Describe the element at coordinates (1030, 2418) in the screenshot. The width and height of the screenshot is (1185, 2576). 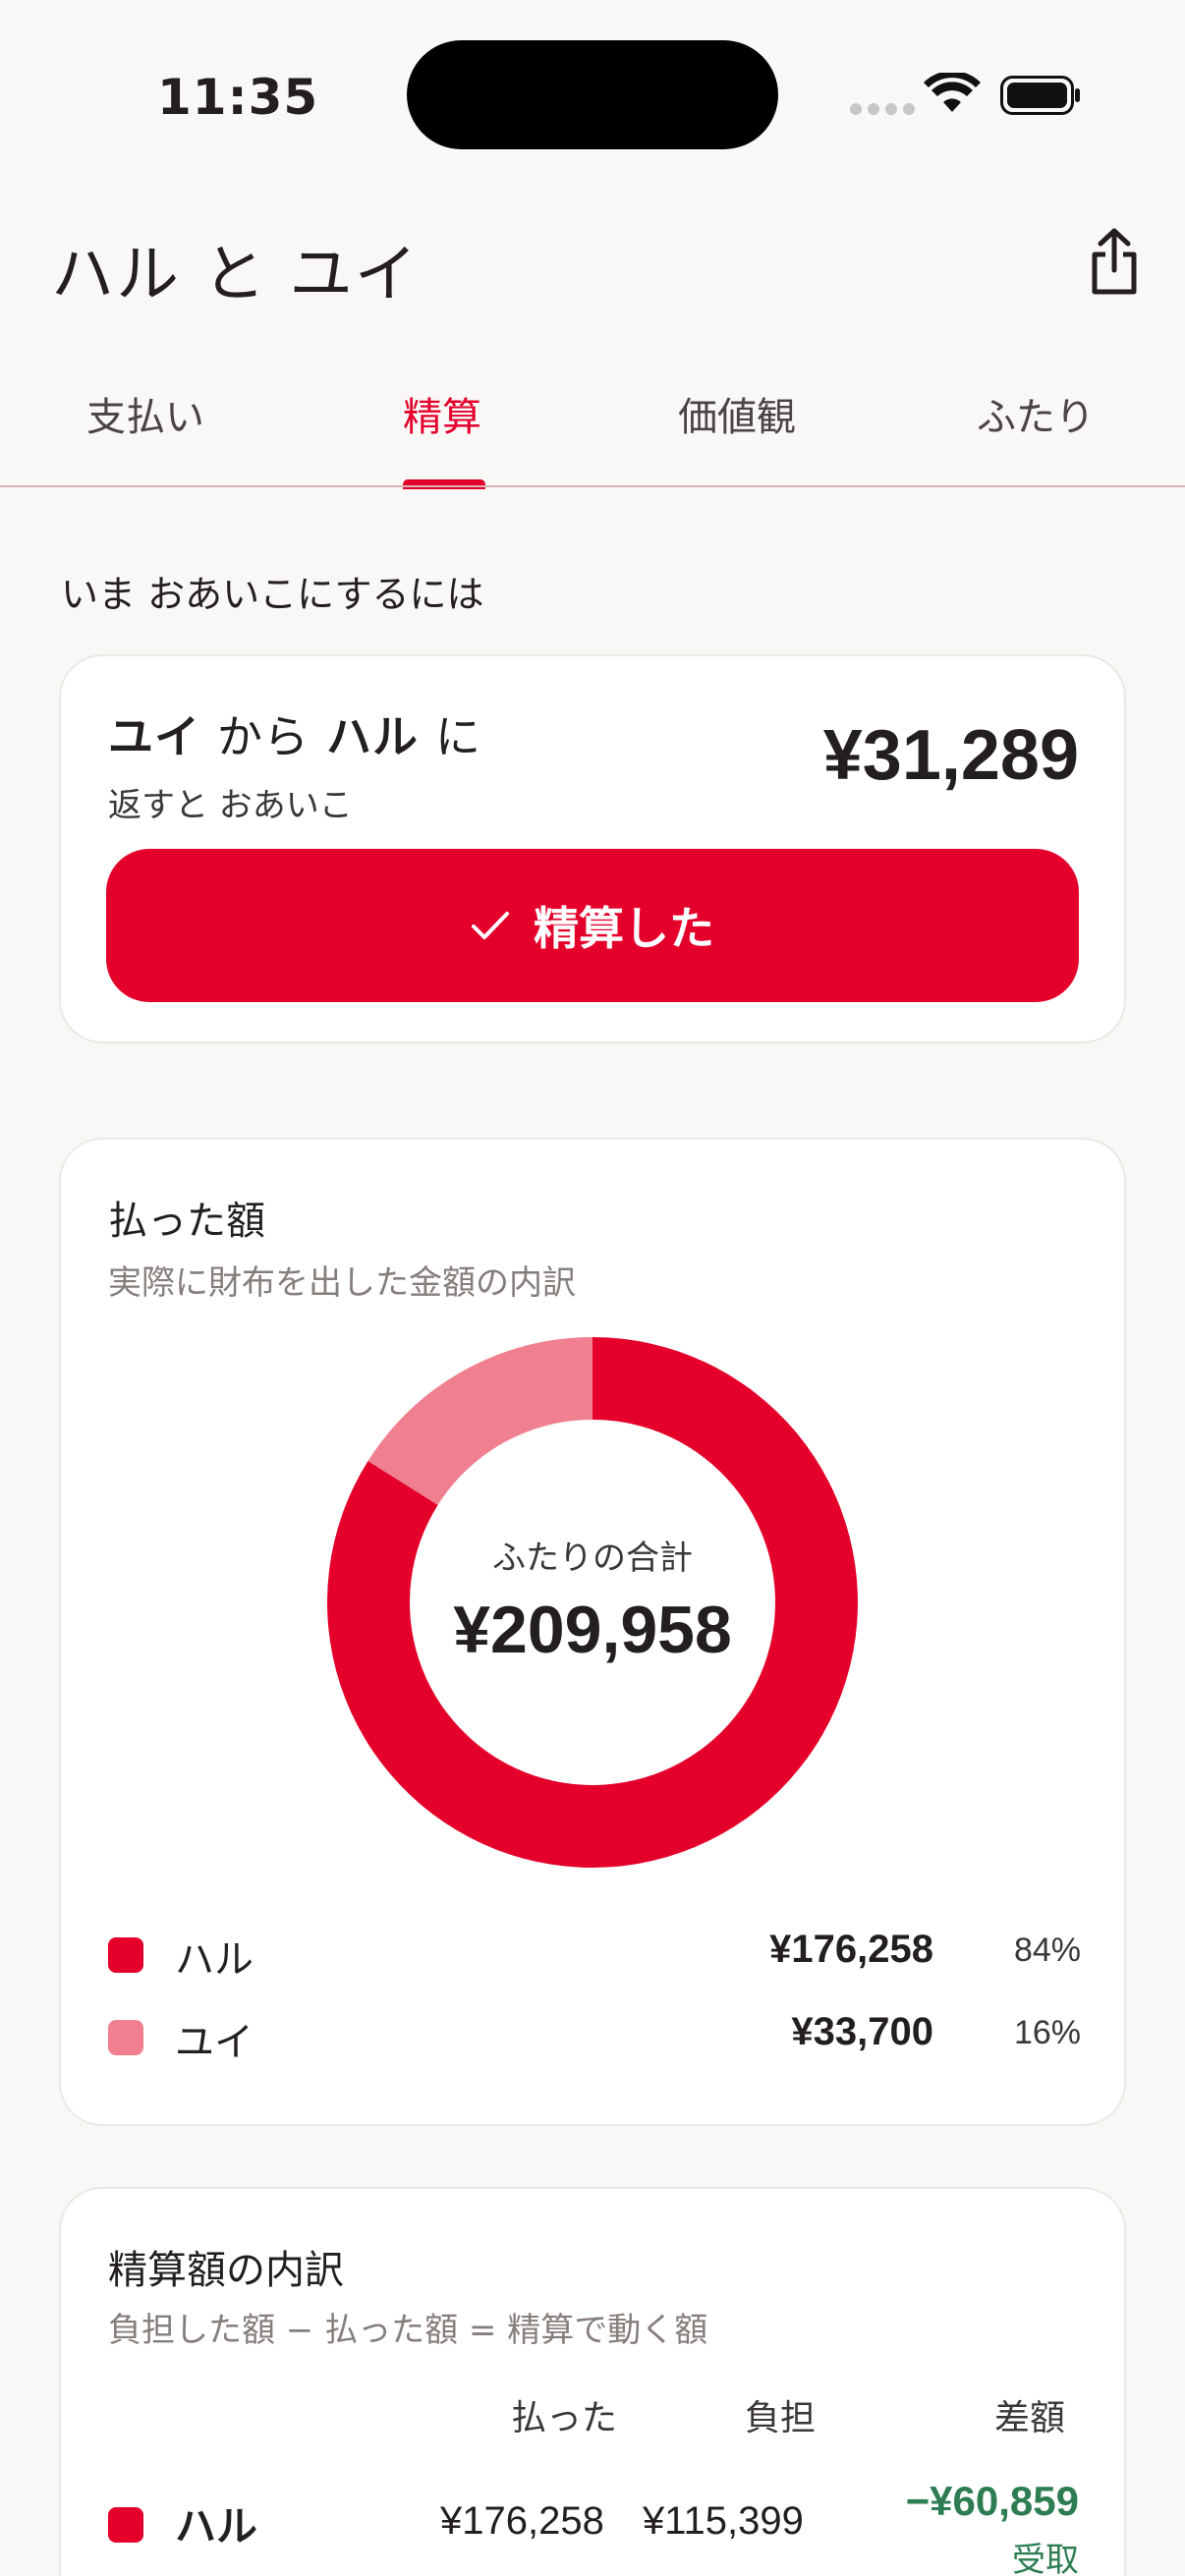
I see `column-header-diff: 差額` at that location.